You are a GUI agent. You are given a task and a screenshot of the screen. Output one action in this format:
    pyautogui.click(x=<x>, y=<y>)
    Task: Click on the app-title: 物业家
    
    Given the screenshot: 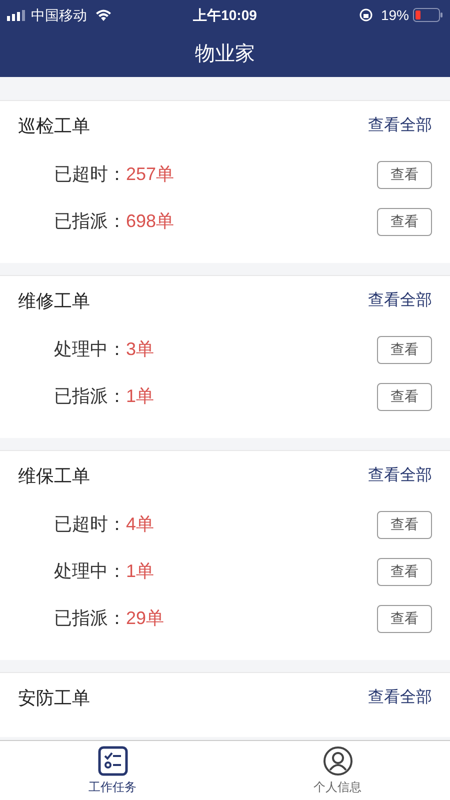 What is the action you would take?
    pyautogui.click(x=225, y=54)
    